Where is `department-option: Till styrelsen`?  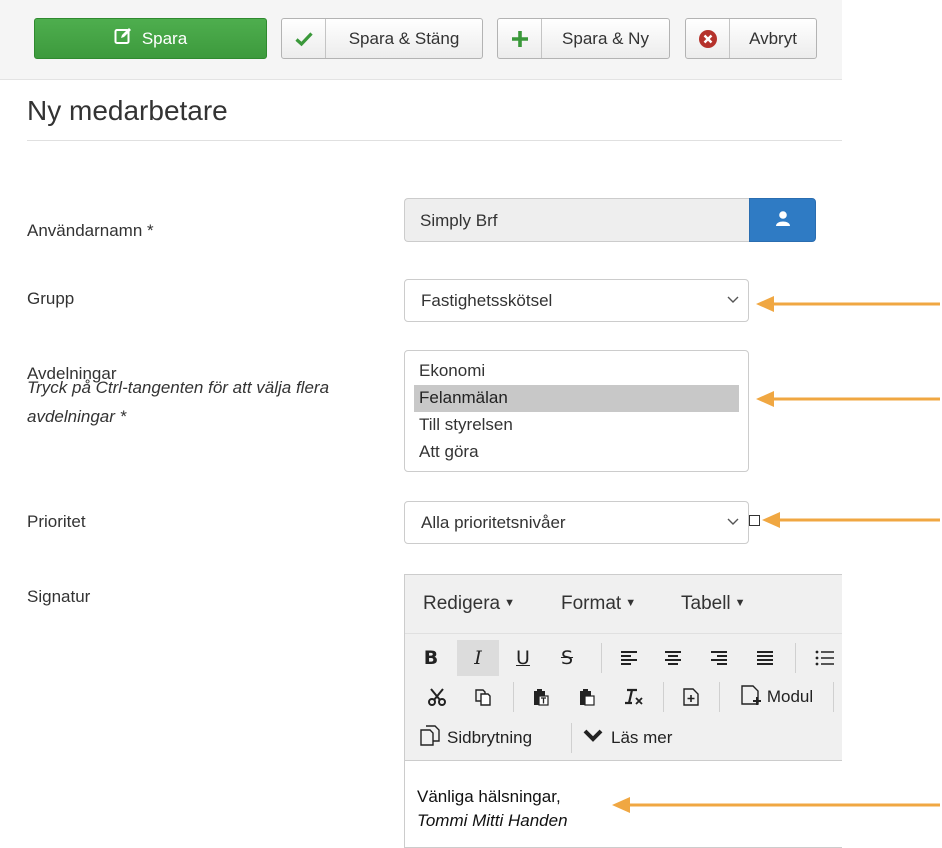
department-option: Till styrelsen is located at coordinates (576, 425).